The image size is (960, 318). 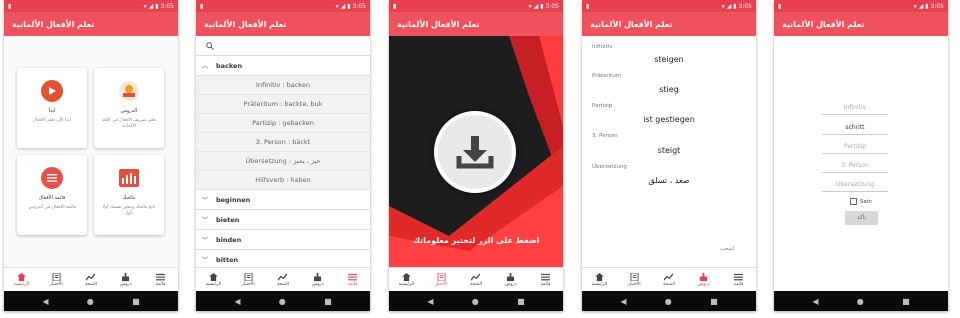 I want to click on home-icon, so click(x=213, y=276).